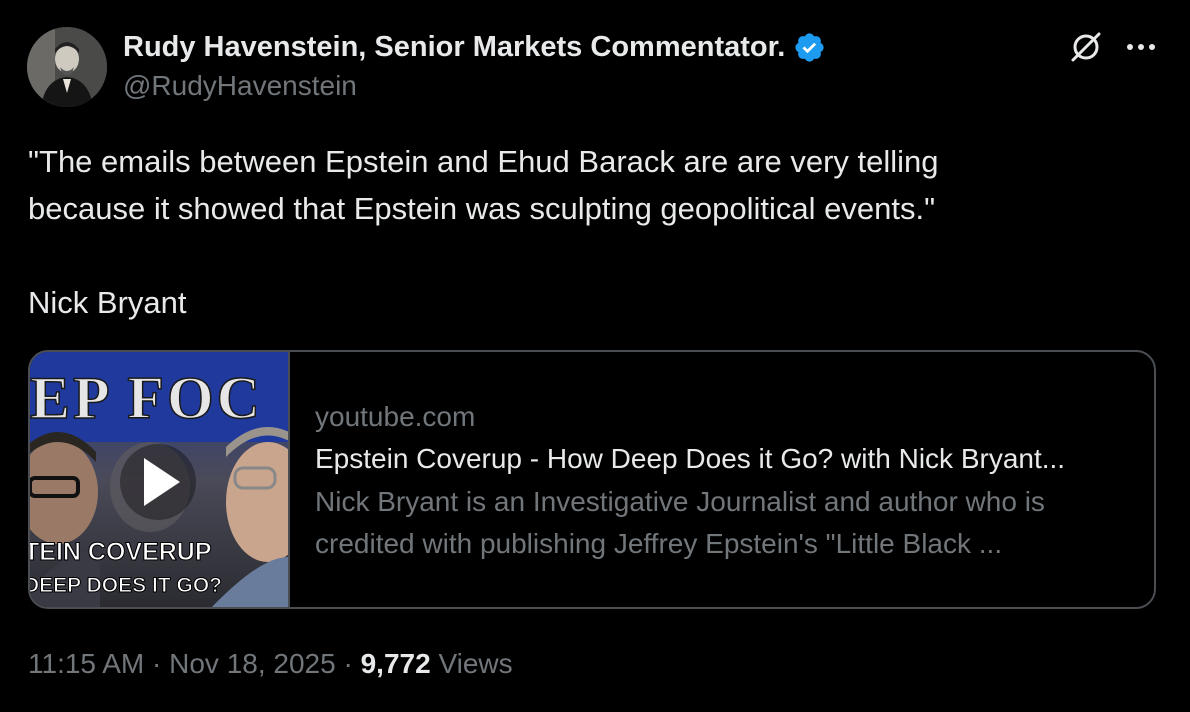 Image resolution: width=1190 pixels, height=712 pixels. I want to click on views-count: 9,772, so click(396, 663).